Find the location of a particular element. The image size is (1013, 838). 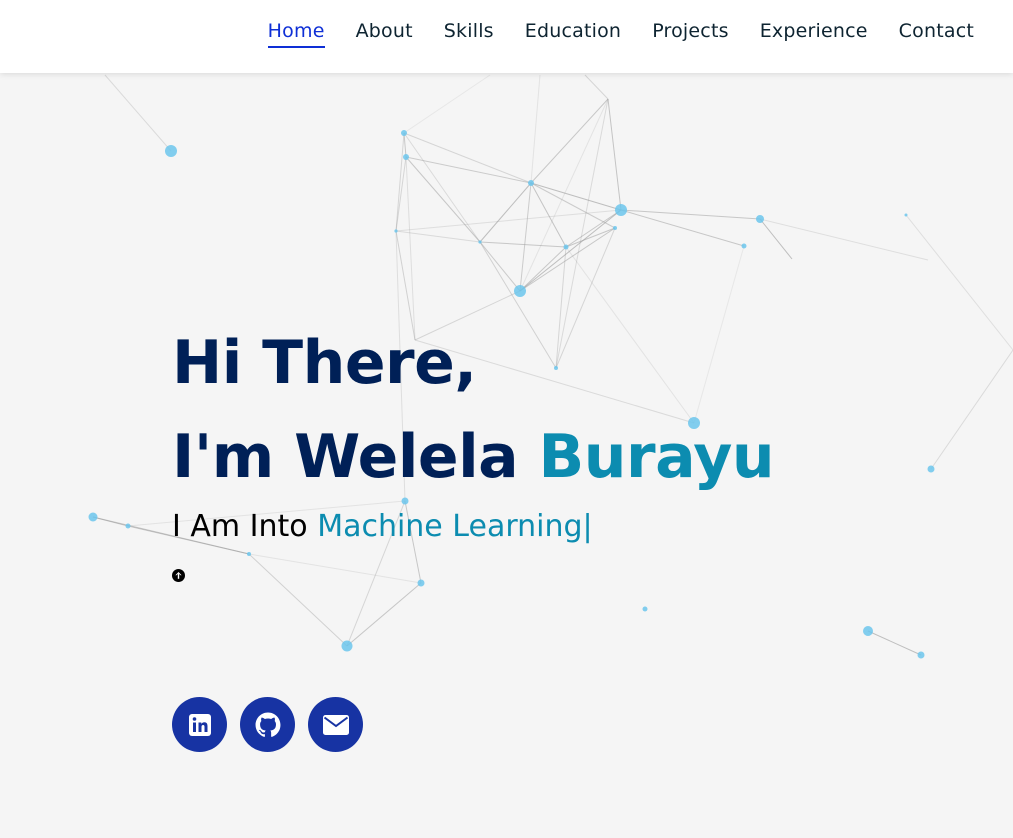

typing-text: I Am Into Machine Learning| is located at coordinates (382, 526).